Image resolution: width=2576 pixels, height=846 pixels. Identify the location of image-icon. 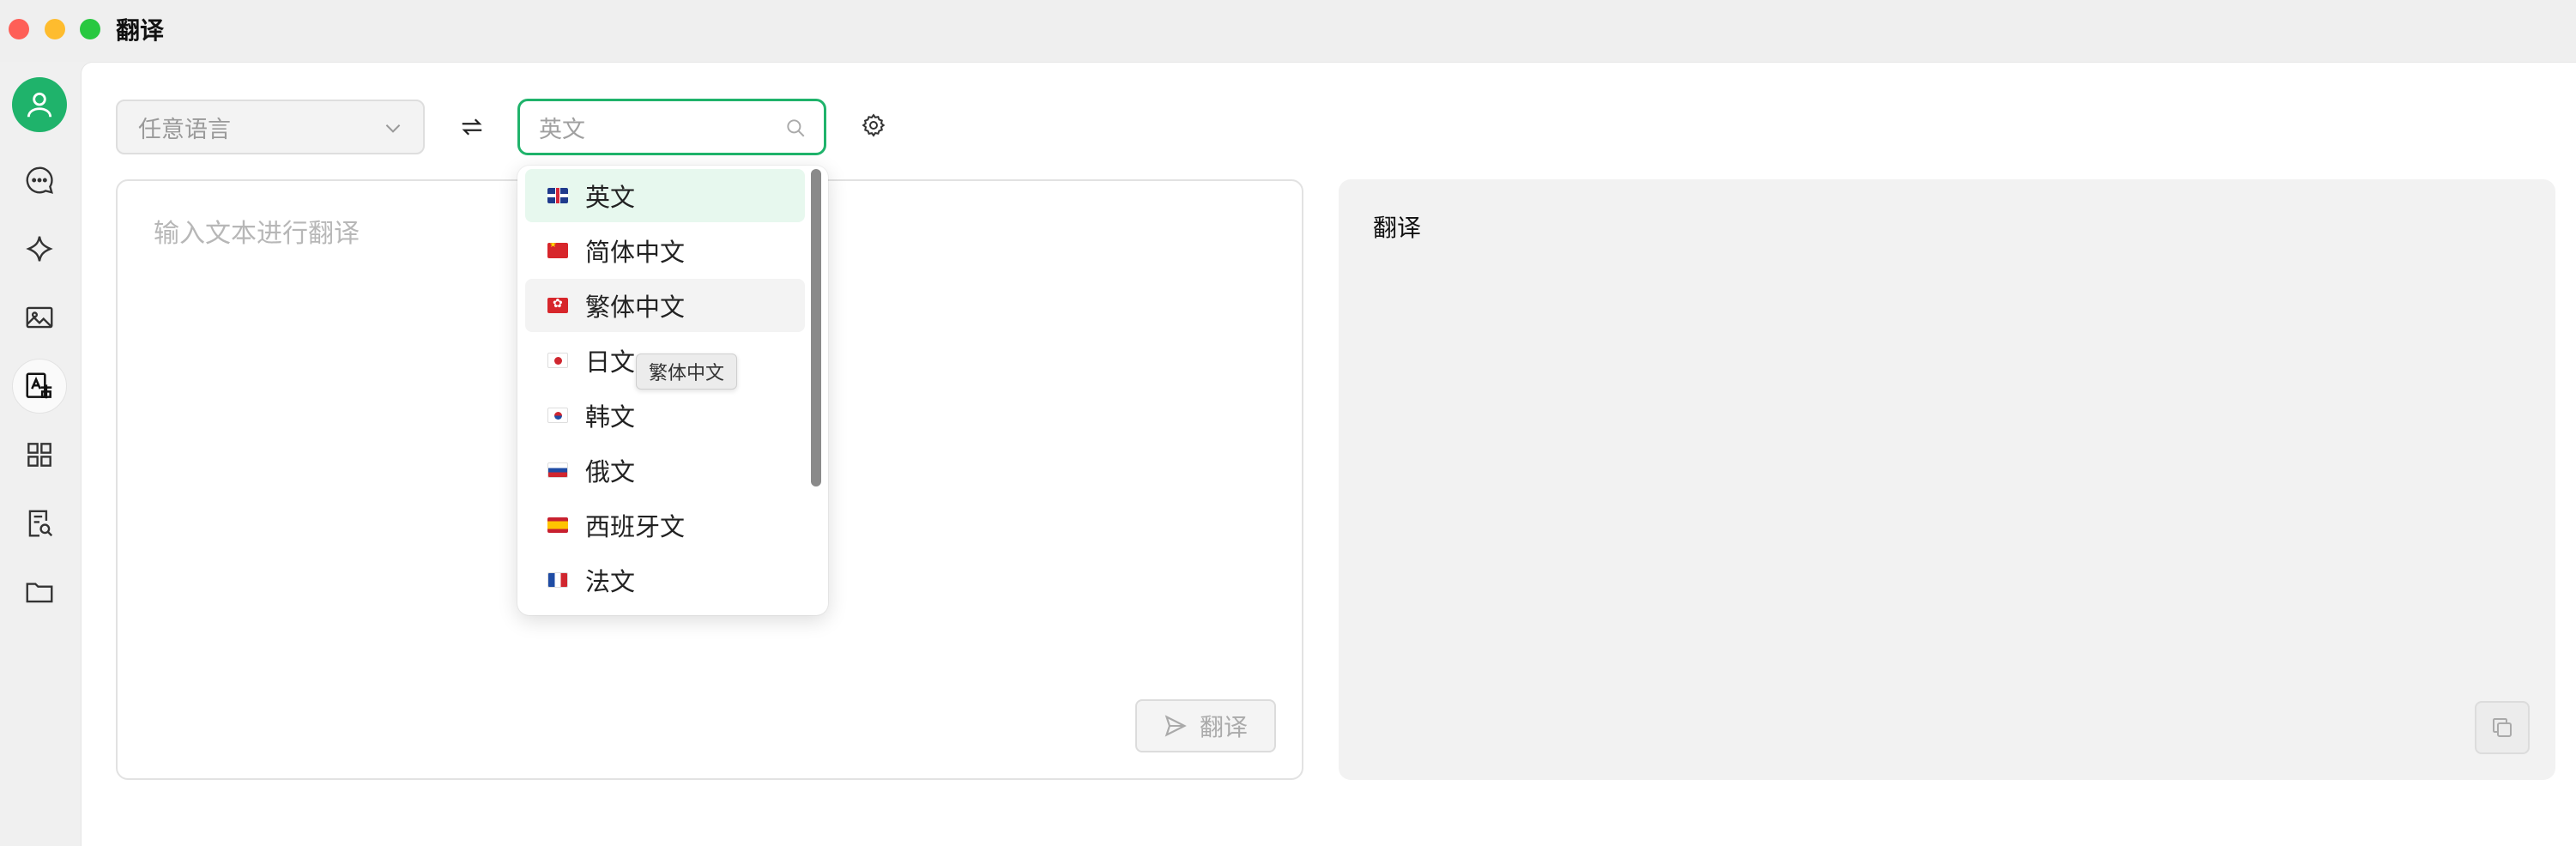
(39, 317).